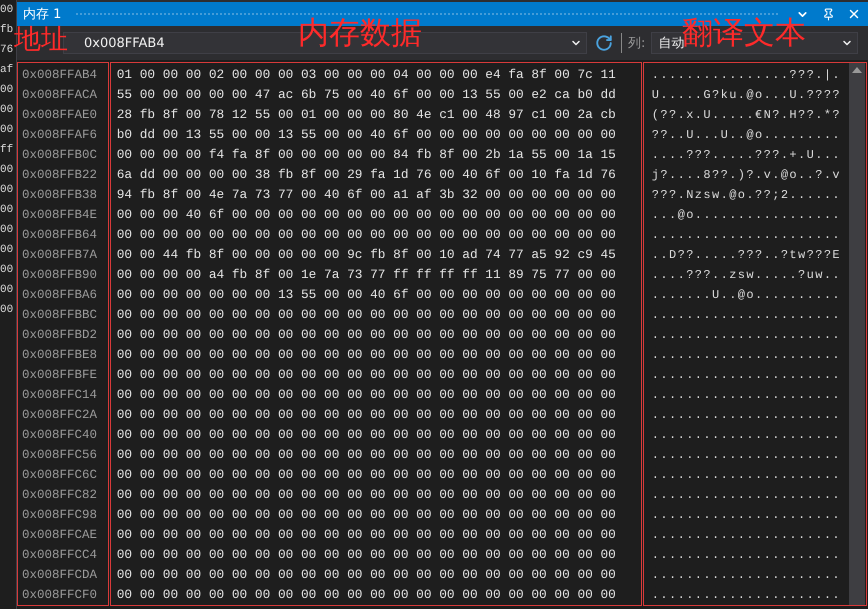  What do you see at coordinates (746, 275) in the screenshot?
I see `ascii-text-row-text: ....???..zsw.....?uw..` at bounding box center [746, 275].